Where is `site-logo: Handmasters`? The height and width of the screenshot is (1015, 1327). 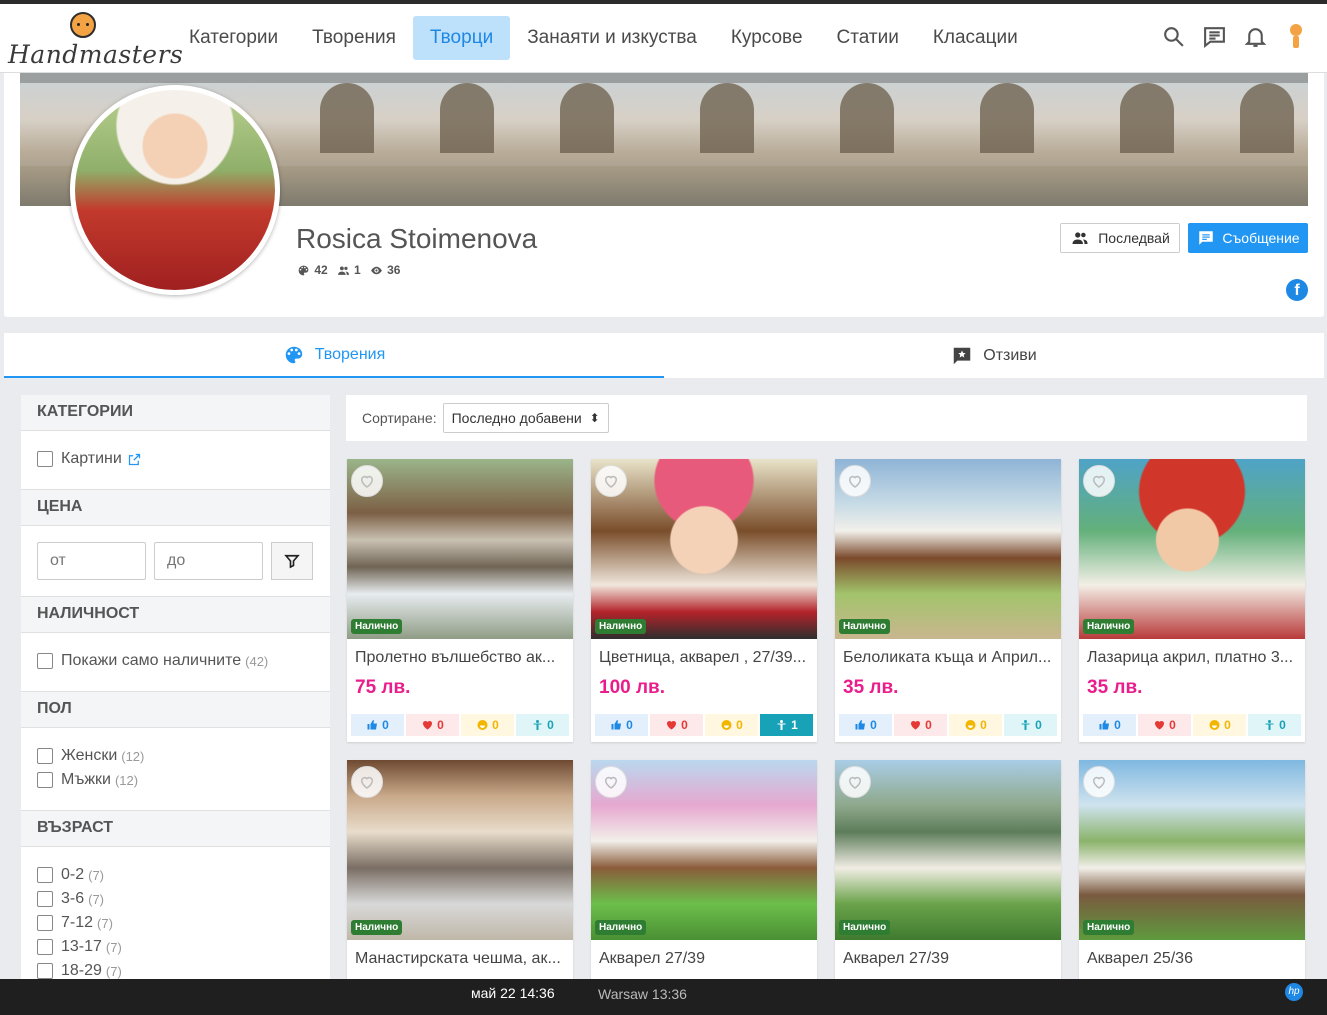
site-logo: Handmasters is located at coordinates (95, 40).